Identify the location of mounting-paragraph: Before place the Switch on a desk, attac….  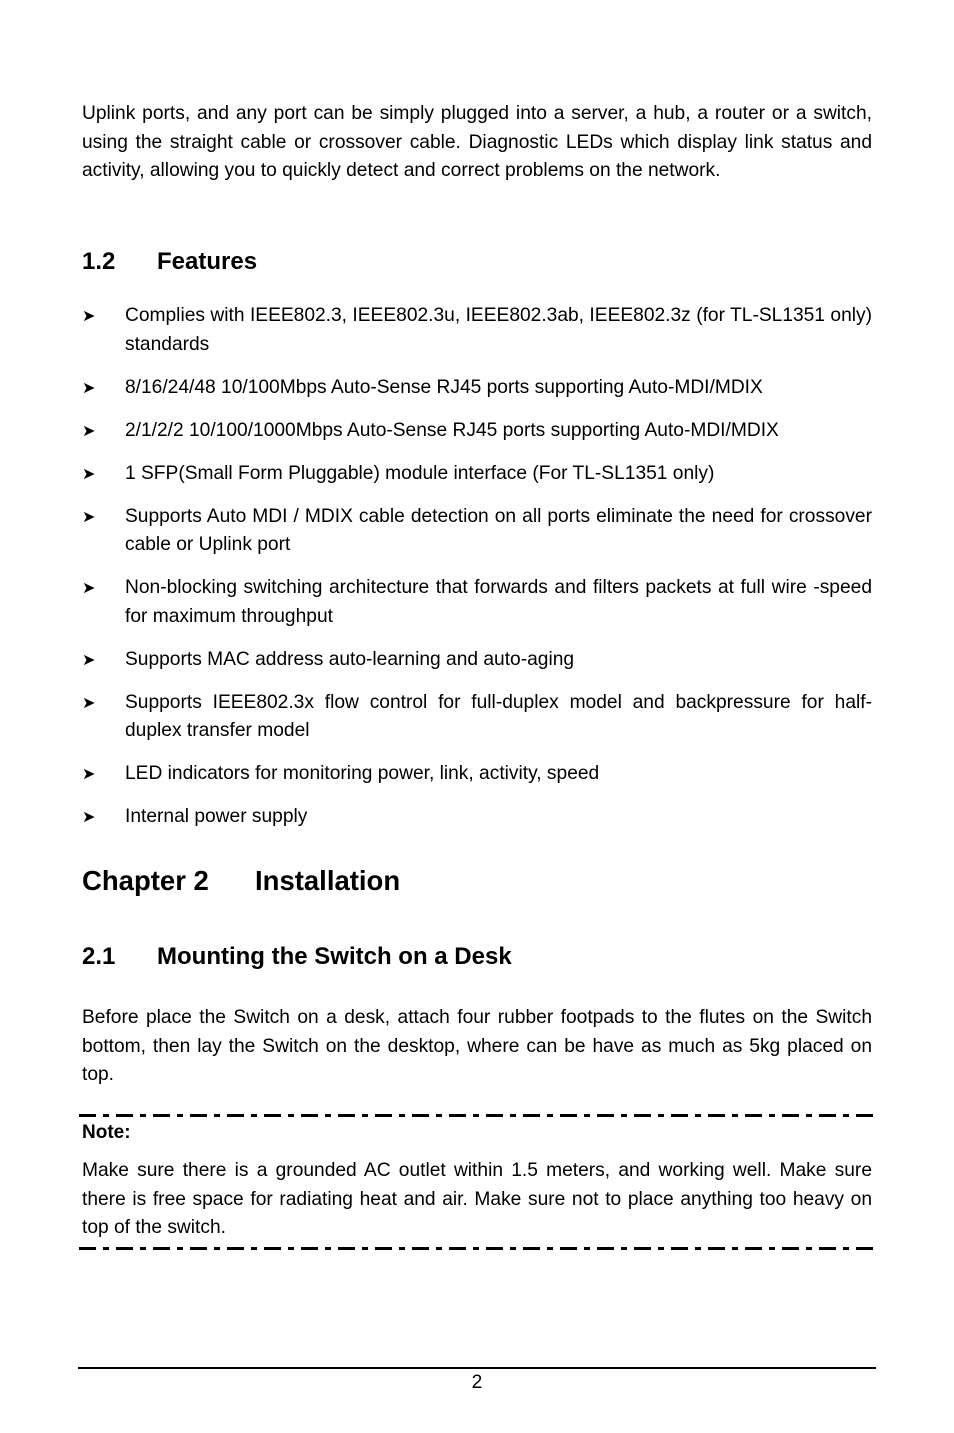
(477, 1046).